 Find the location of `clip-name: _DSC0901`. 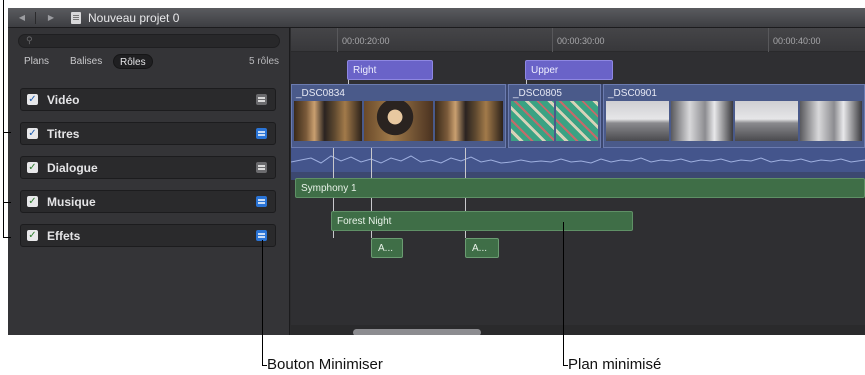

clip-name: _DSC0901 is located at coordinates (632, 93).